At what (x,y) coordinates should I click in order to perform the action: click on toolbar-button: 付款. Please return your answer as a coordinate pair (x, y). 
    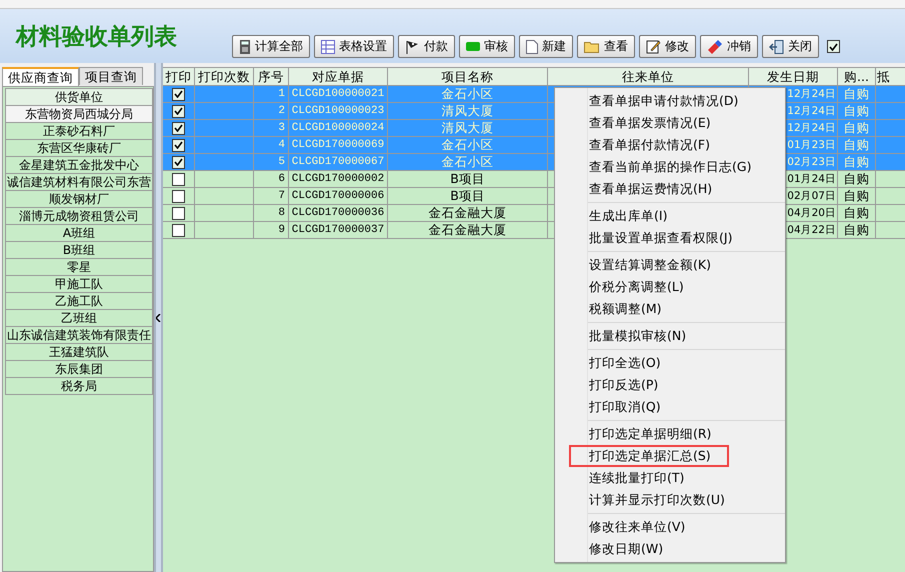
    Looking at the image, I should click on (426, 46).